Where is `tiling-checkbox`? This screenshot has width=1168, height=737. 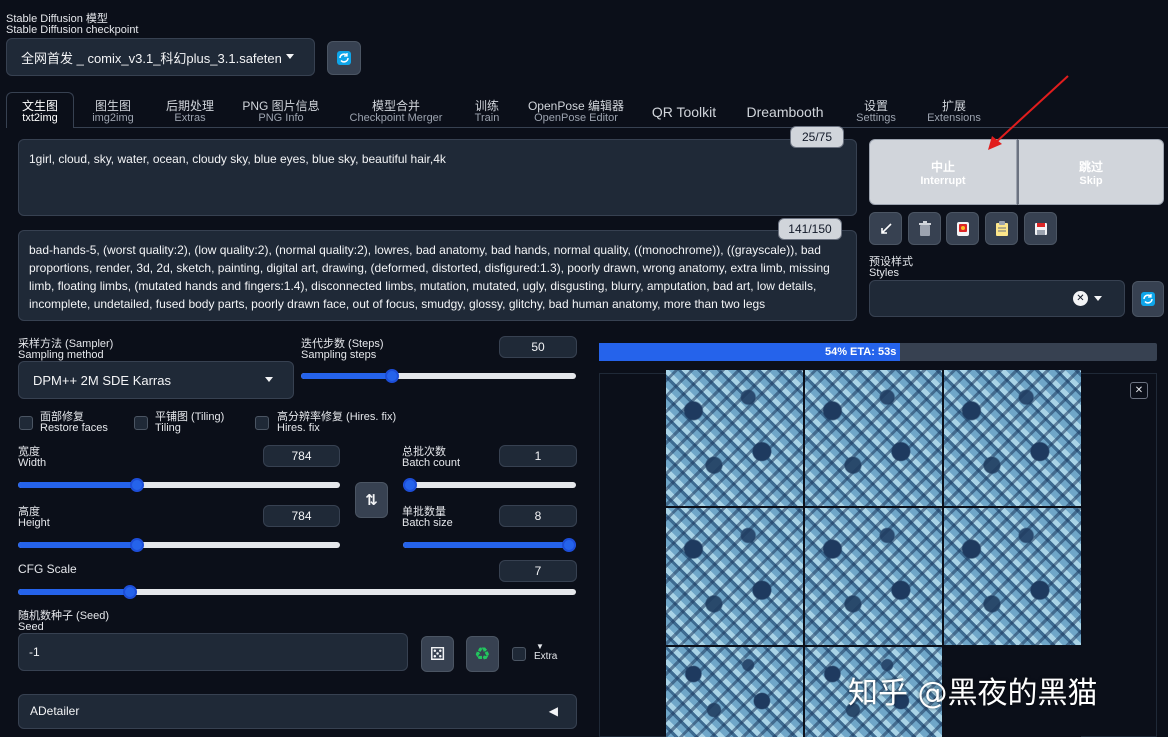
tiling-checkbox is located at coordinates (141, 423).